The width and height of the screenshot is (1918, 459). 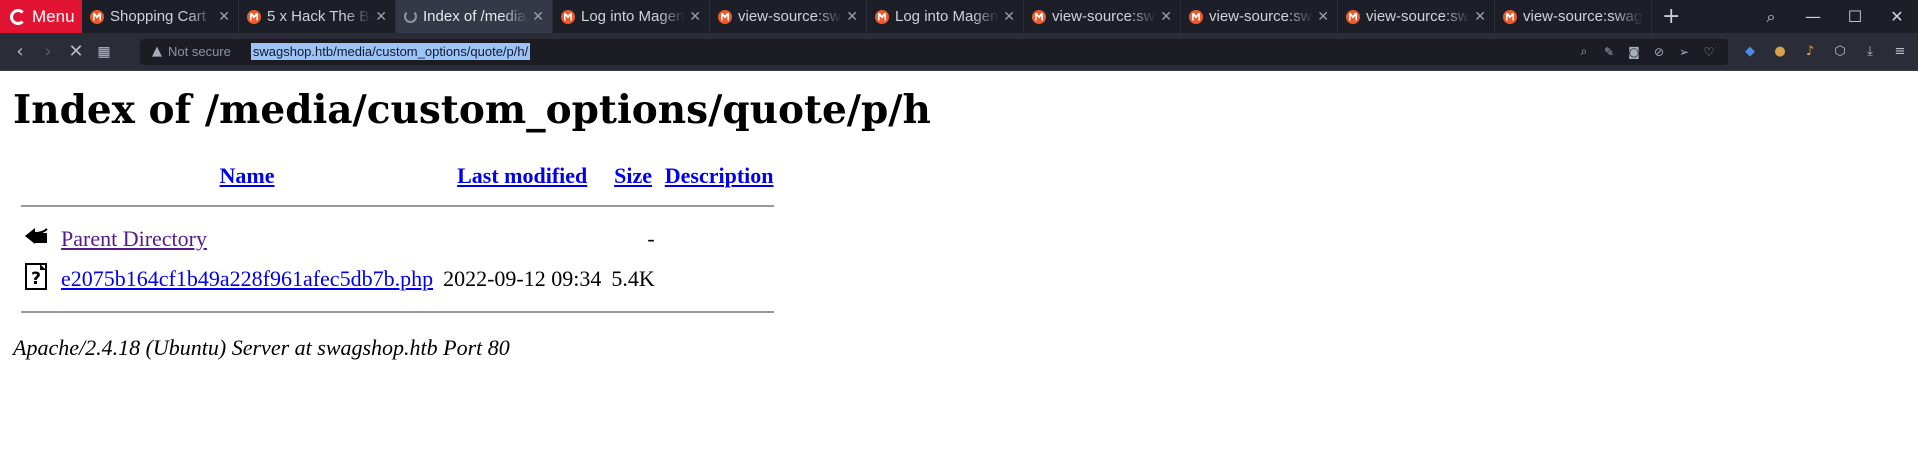 I want to click on heart-icon: ♡, so click(x=1709, y=52).